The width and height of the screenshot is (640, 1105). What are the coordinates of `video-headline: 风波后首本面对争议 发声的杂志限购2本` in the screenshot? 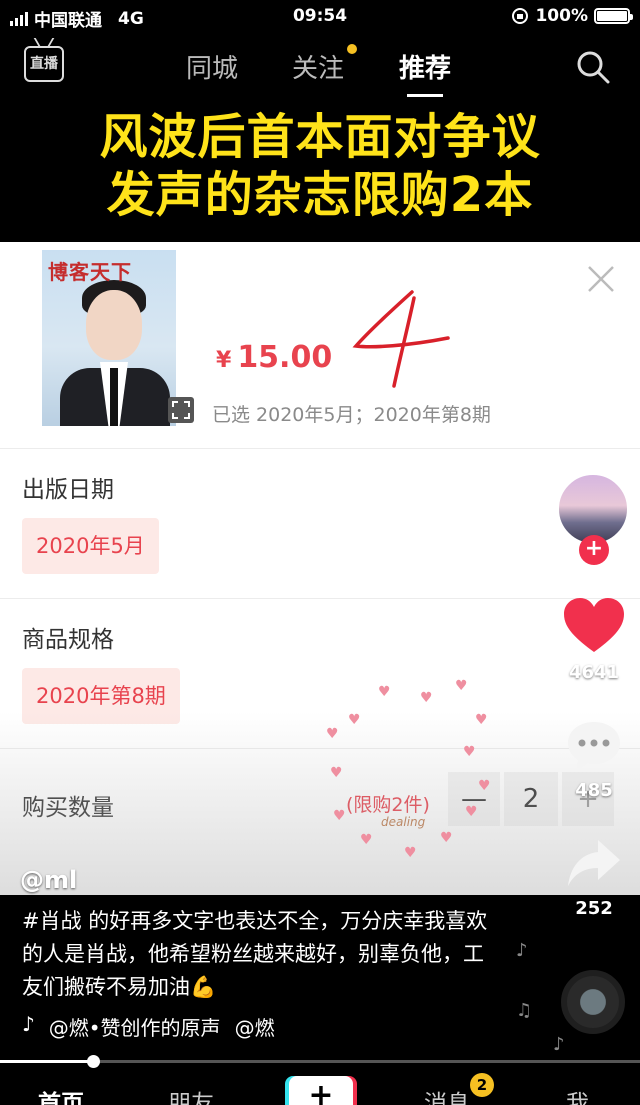 It's located at (320, 166).